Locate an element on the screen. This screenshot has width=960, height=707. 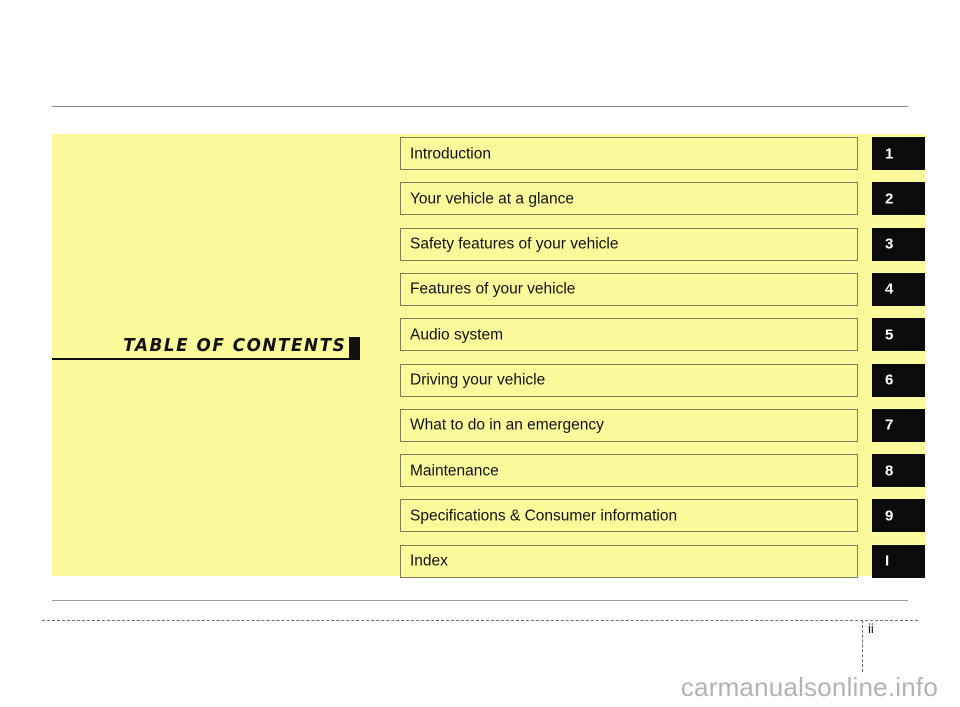
heading-marker-square is located at coordinates (354, 347).